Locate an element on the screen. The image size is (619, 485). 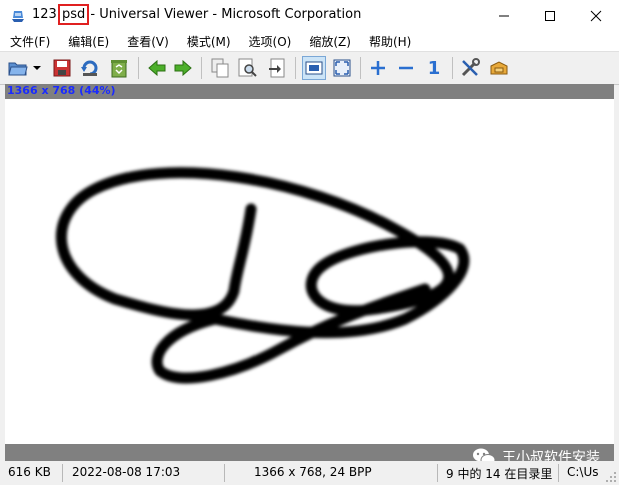
save-icon is located at coordinates (62, 68).